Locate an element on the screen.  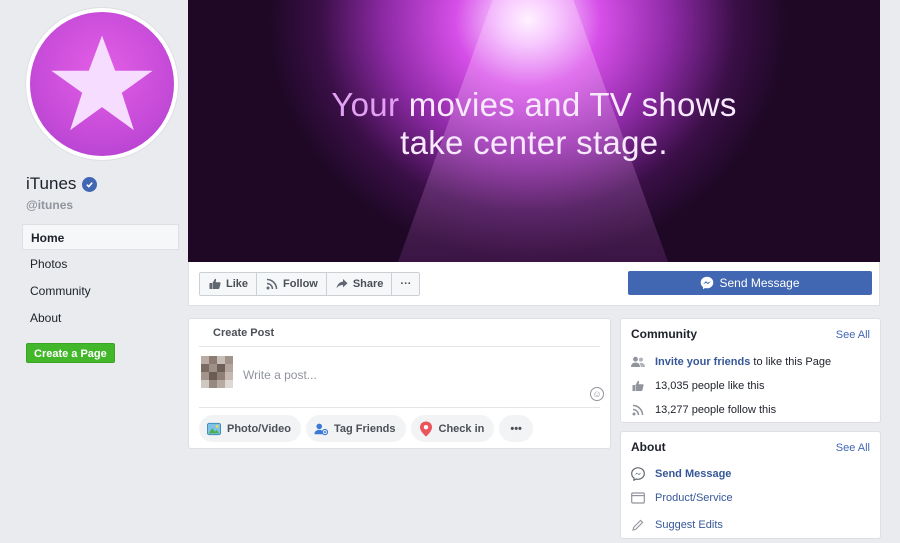
suggest-edits-row: Suggest Edits is located at coordinates (677, 525).